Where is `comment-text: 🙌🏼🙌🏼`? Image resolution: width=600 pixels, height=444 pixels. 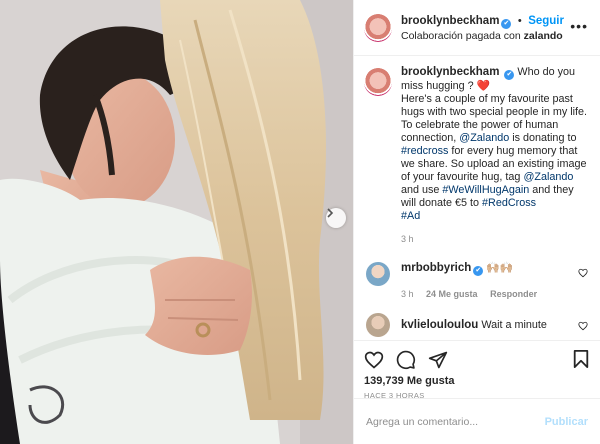 comment-text: 🙌🏼🙌🏼 is located at coordinates (500, 268).